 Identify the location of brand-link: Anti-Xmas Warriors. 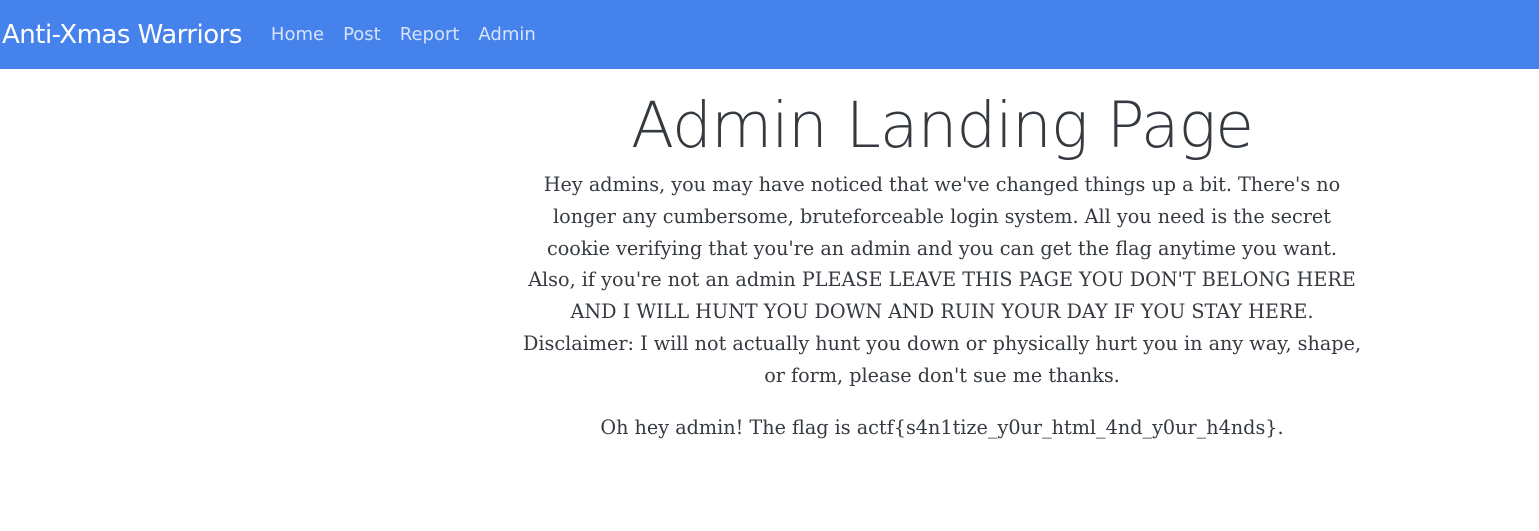
(122, 35).